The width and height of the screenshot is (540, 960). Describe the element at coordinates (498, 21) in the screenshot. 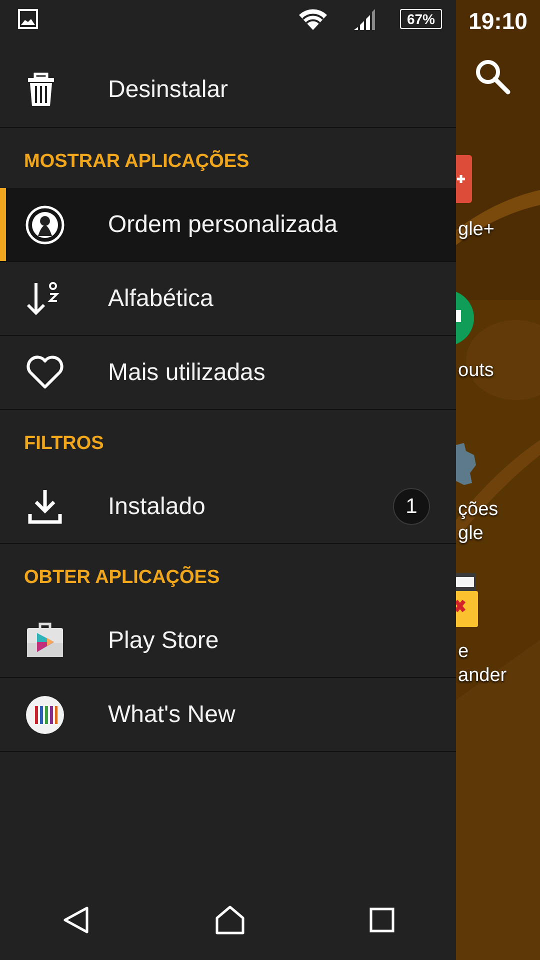

I see `clock: 19:10` at that location.